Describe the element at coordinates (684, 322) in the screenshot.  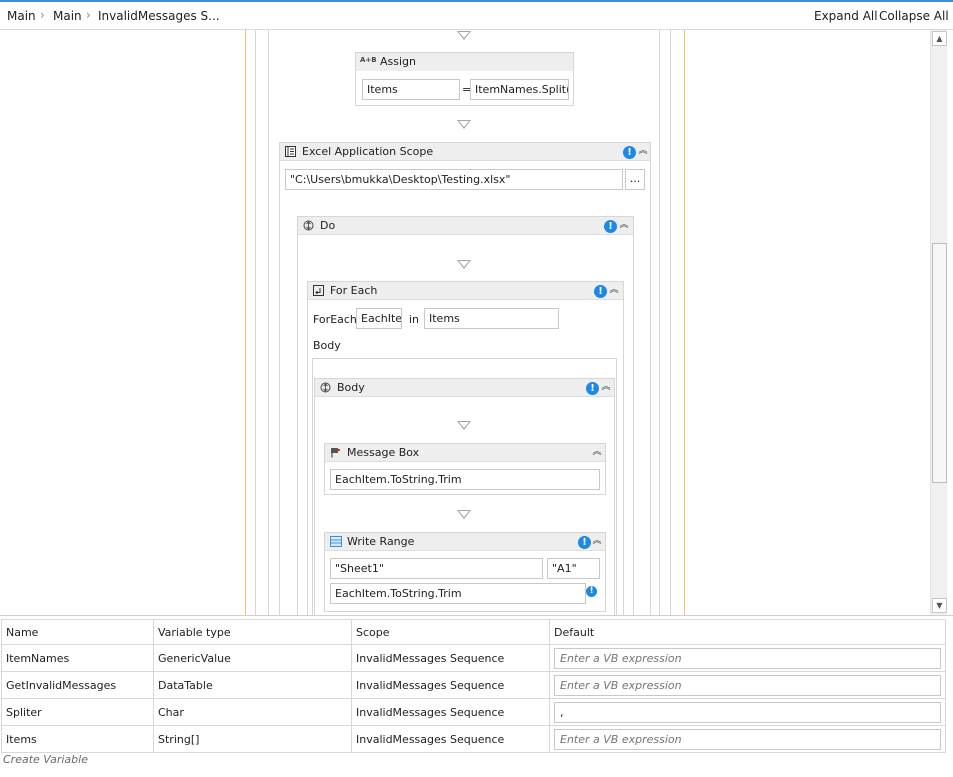
I see `scope-border-right` at that location.